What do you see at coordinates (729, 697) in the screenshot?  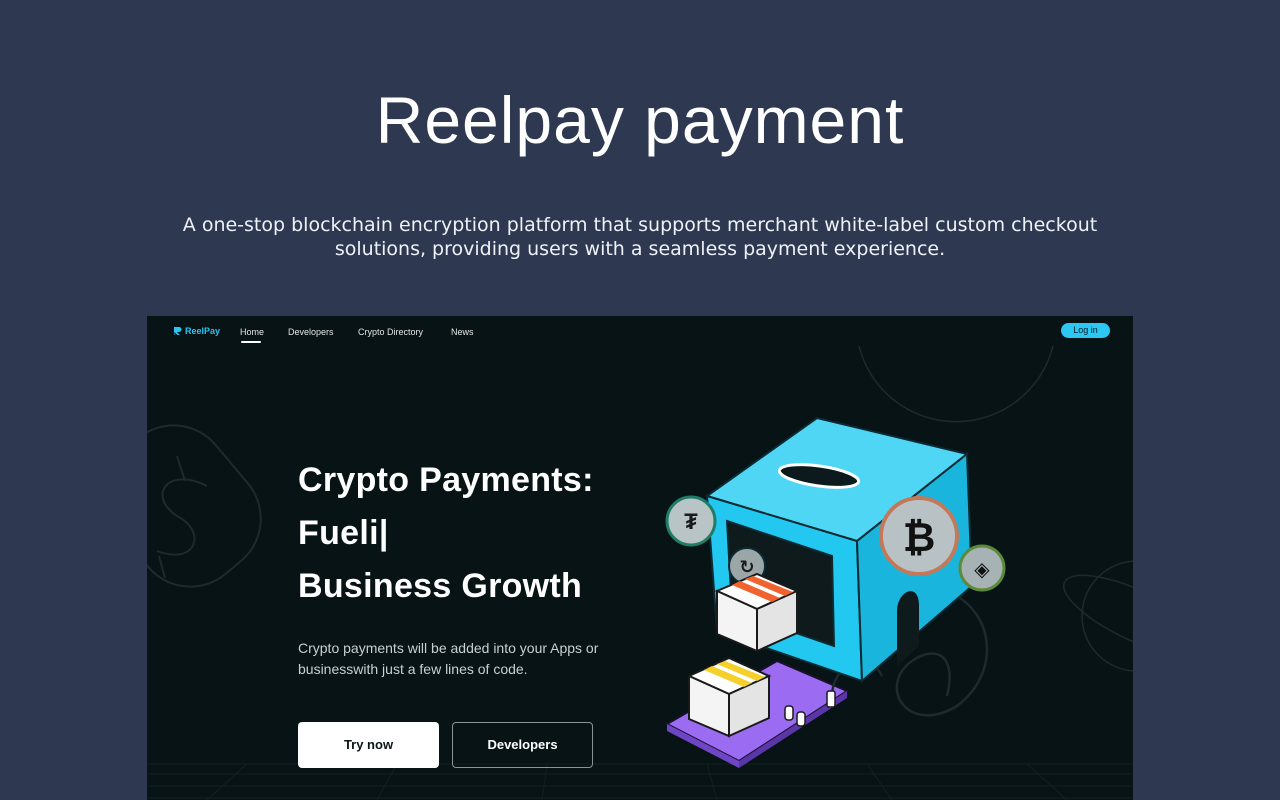 I see `yellow-parcel` at bounding box center [729, 697].